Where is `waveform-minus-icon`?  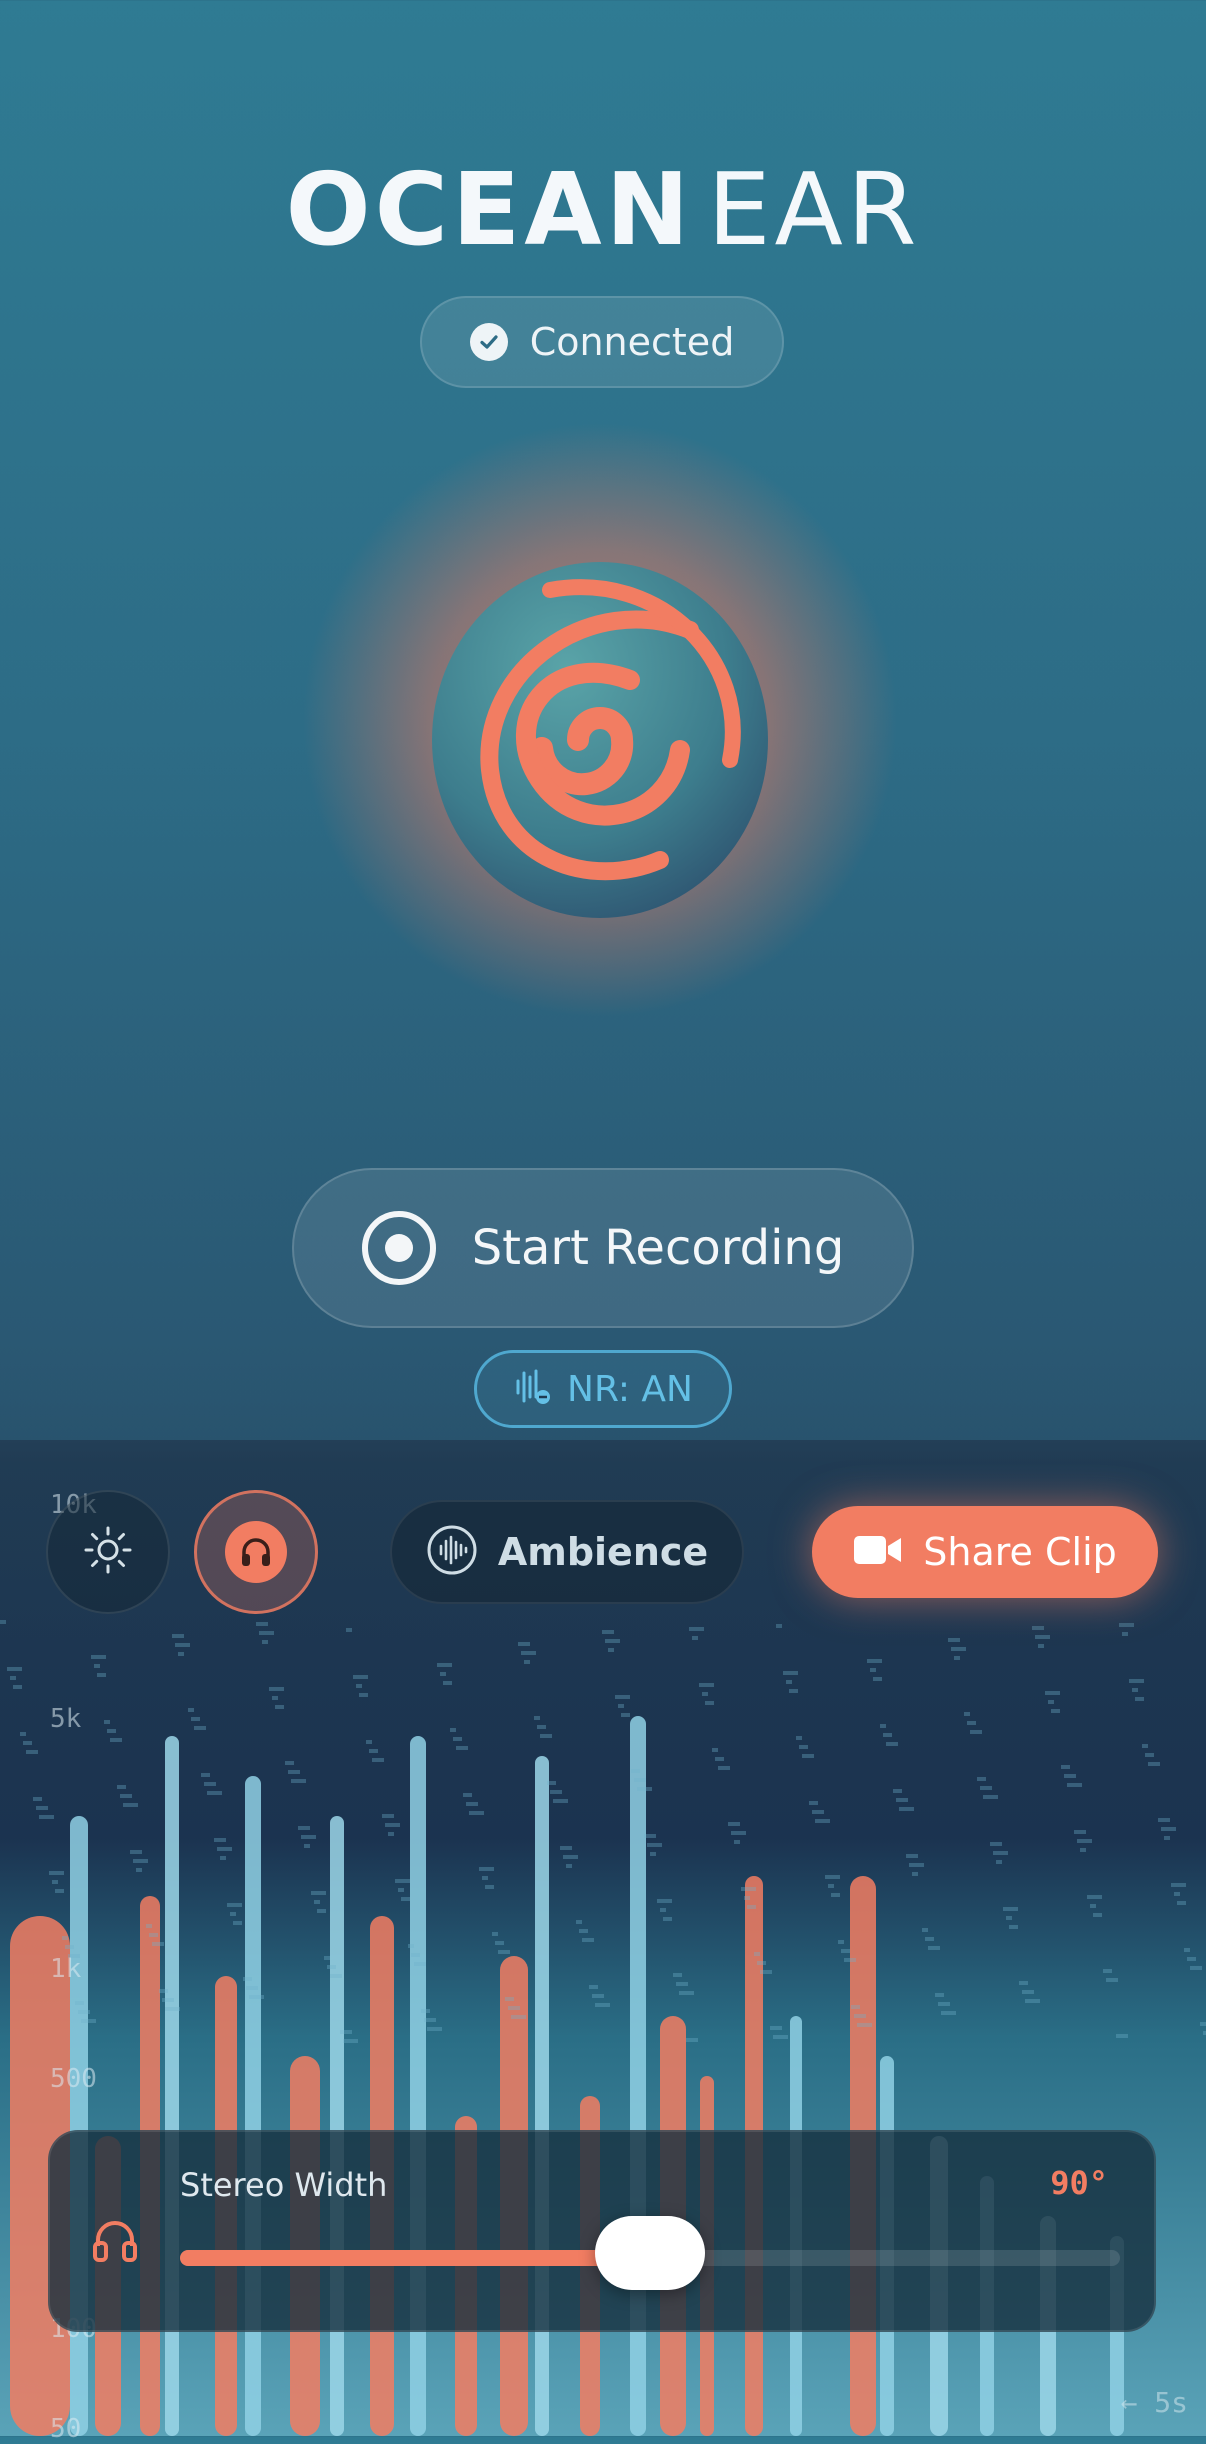 waveform-minus-icon is located at coordinates (533, 1389).